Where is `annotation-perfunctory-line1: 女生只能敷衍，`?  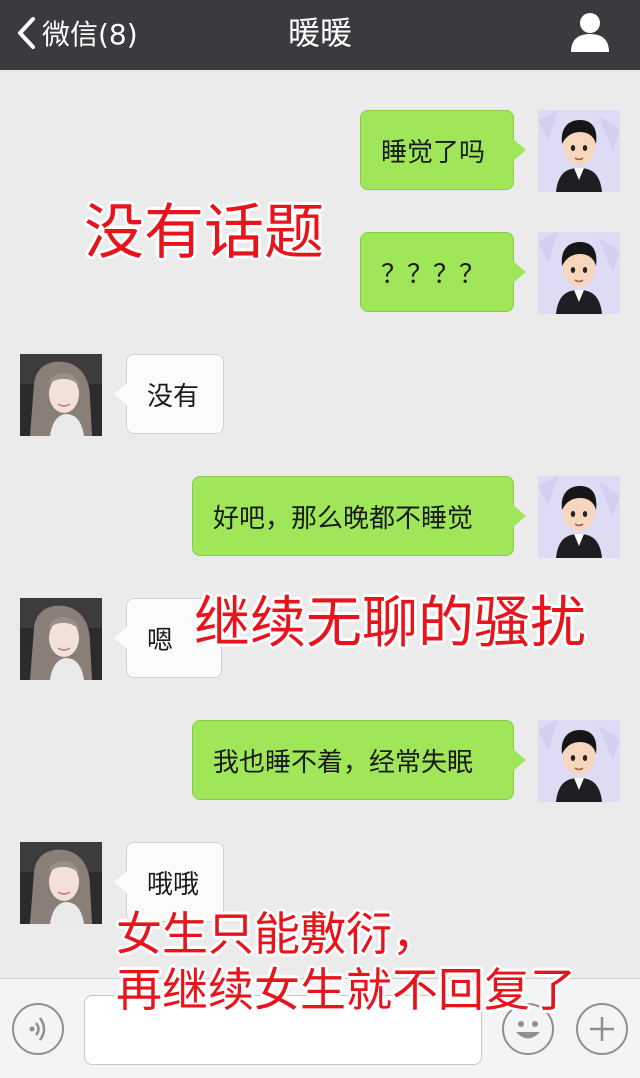 annotation-perfunctory-line1: 女生只能敷衍， is located at coordinates (277, 934).